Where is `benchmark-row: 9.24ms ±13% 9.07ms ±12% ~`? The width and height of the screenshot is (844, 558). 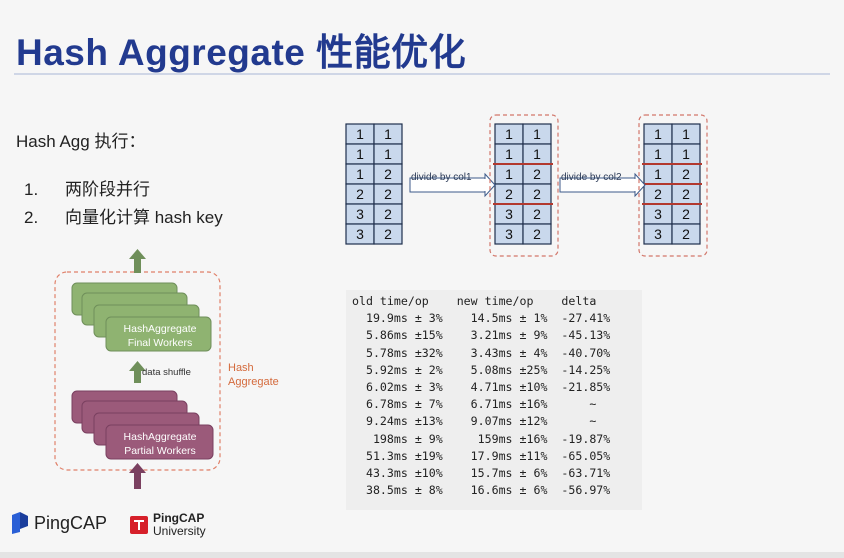 benchmark-row: 9.24ms ±13% 9.07ms ±12% ~ is located at coordinates (474, 421).